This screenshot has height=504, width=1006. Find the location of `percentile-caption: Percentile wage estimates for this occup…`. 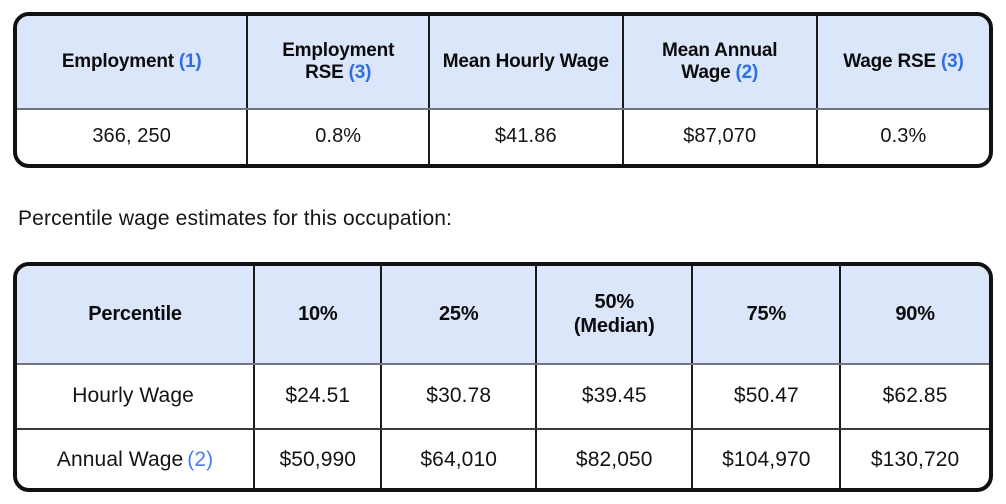

percentile-caption: Percentile wage estimates for this occup… is located at coordinates (235, 218).